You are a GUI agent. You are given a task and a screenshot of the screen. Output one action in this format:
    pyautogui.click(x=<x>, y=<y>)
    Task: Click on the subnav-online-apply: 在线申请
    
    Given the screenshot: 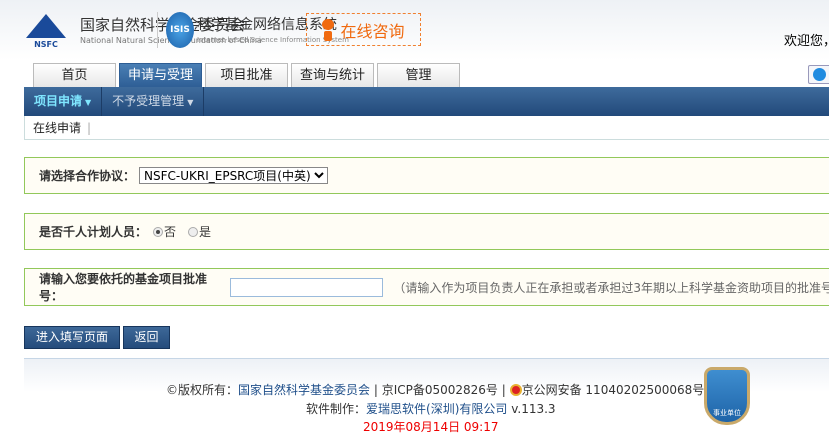 What is the action you would take?
    pyautogui.click(x=57, y=127)
    